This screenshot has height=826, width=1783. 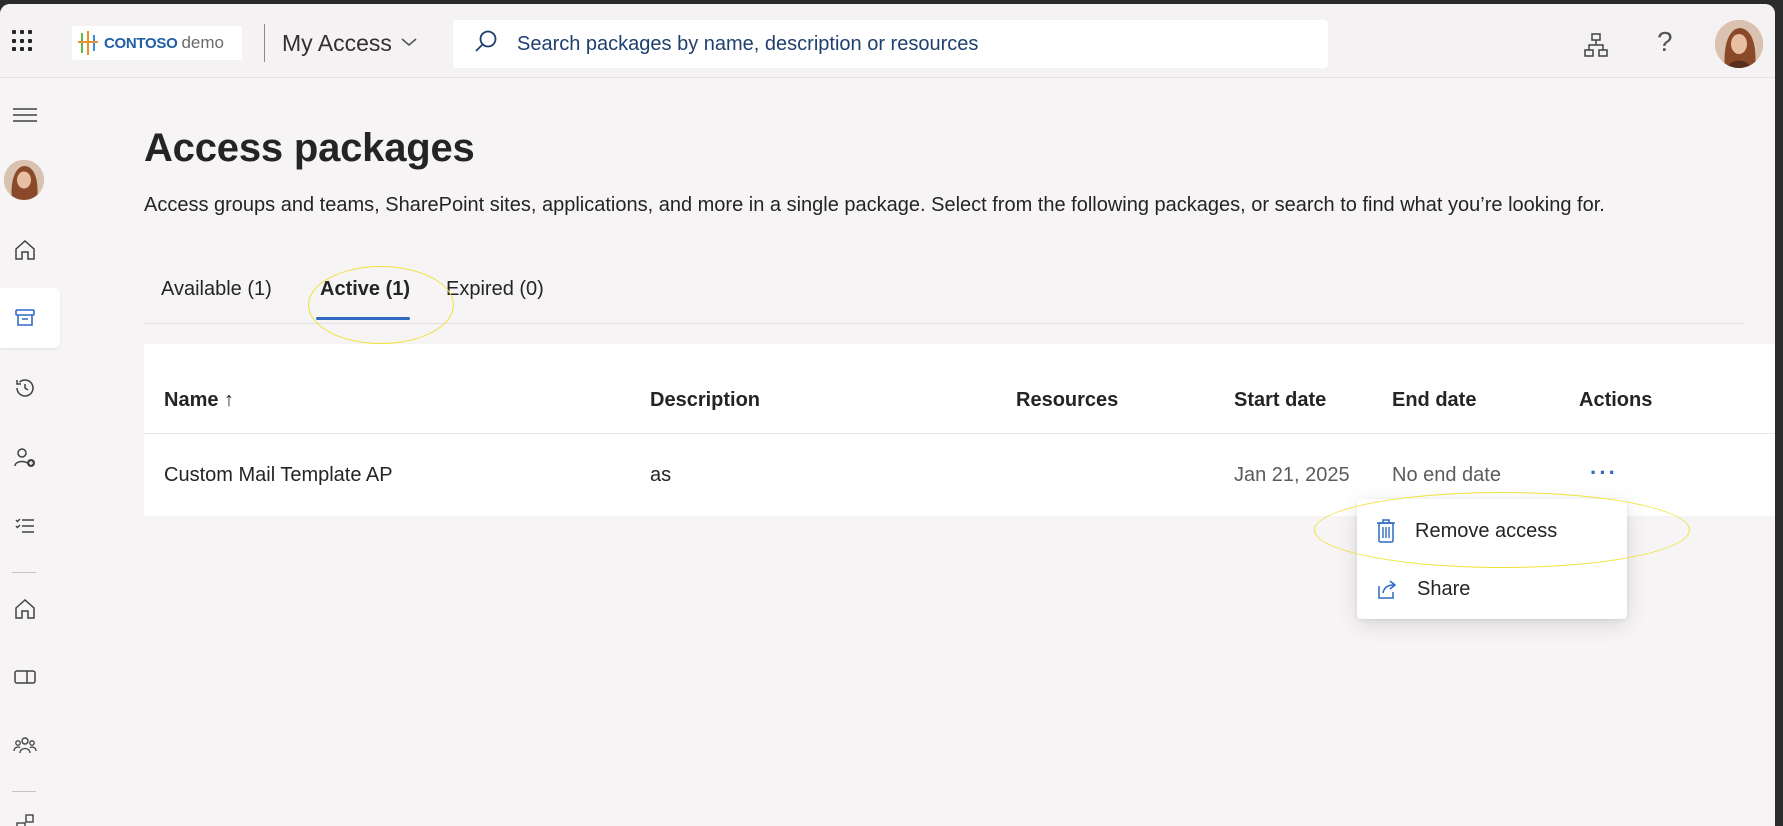 I want to click on column-header-end-date: End date, so click(x=1434, y=400).